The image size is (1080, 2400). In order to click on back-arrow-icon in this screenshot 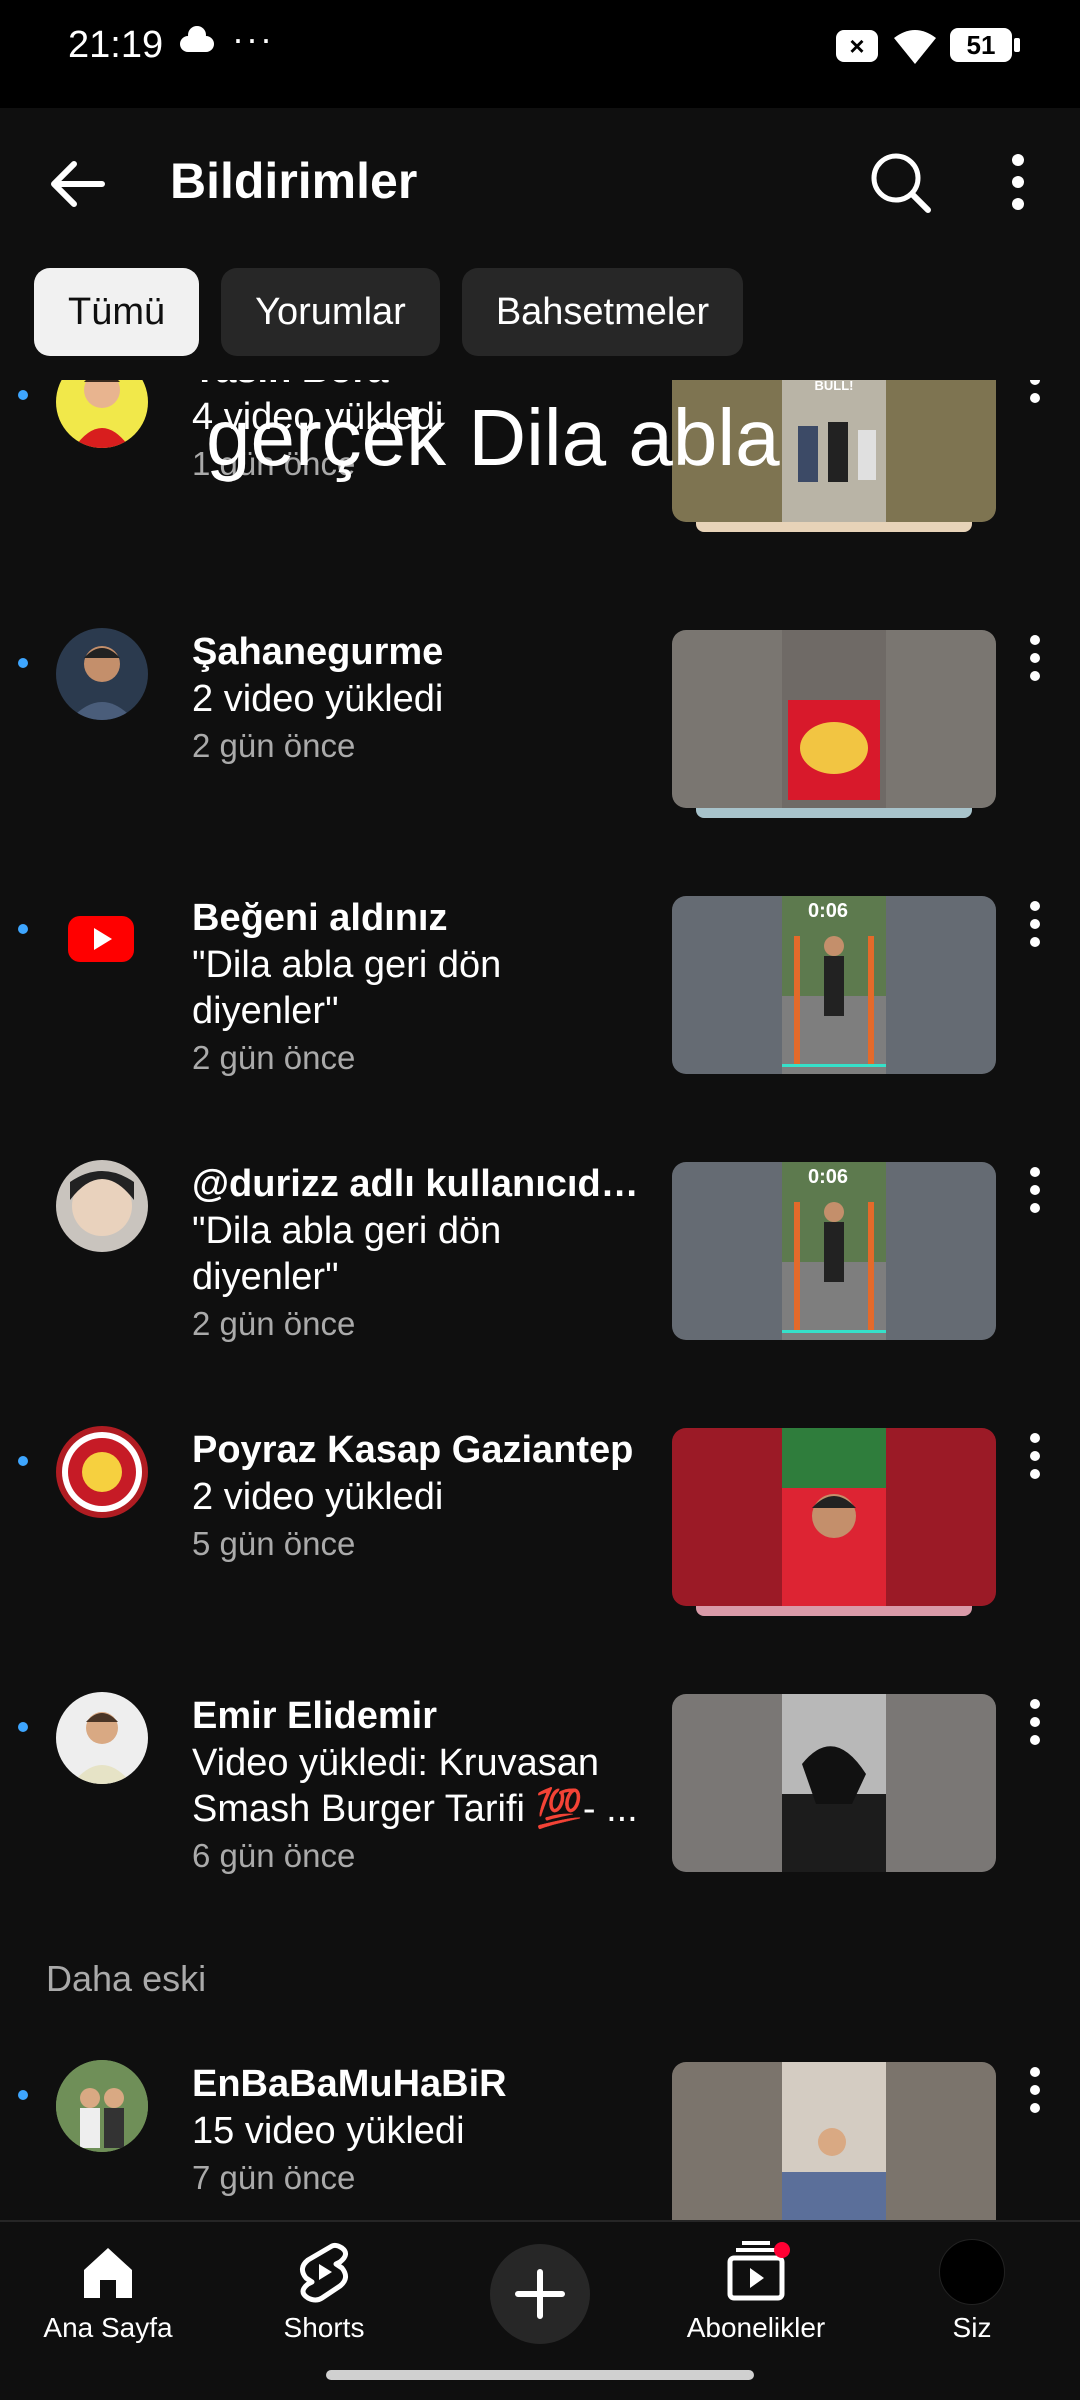, I will do `click(78, 184)`.